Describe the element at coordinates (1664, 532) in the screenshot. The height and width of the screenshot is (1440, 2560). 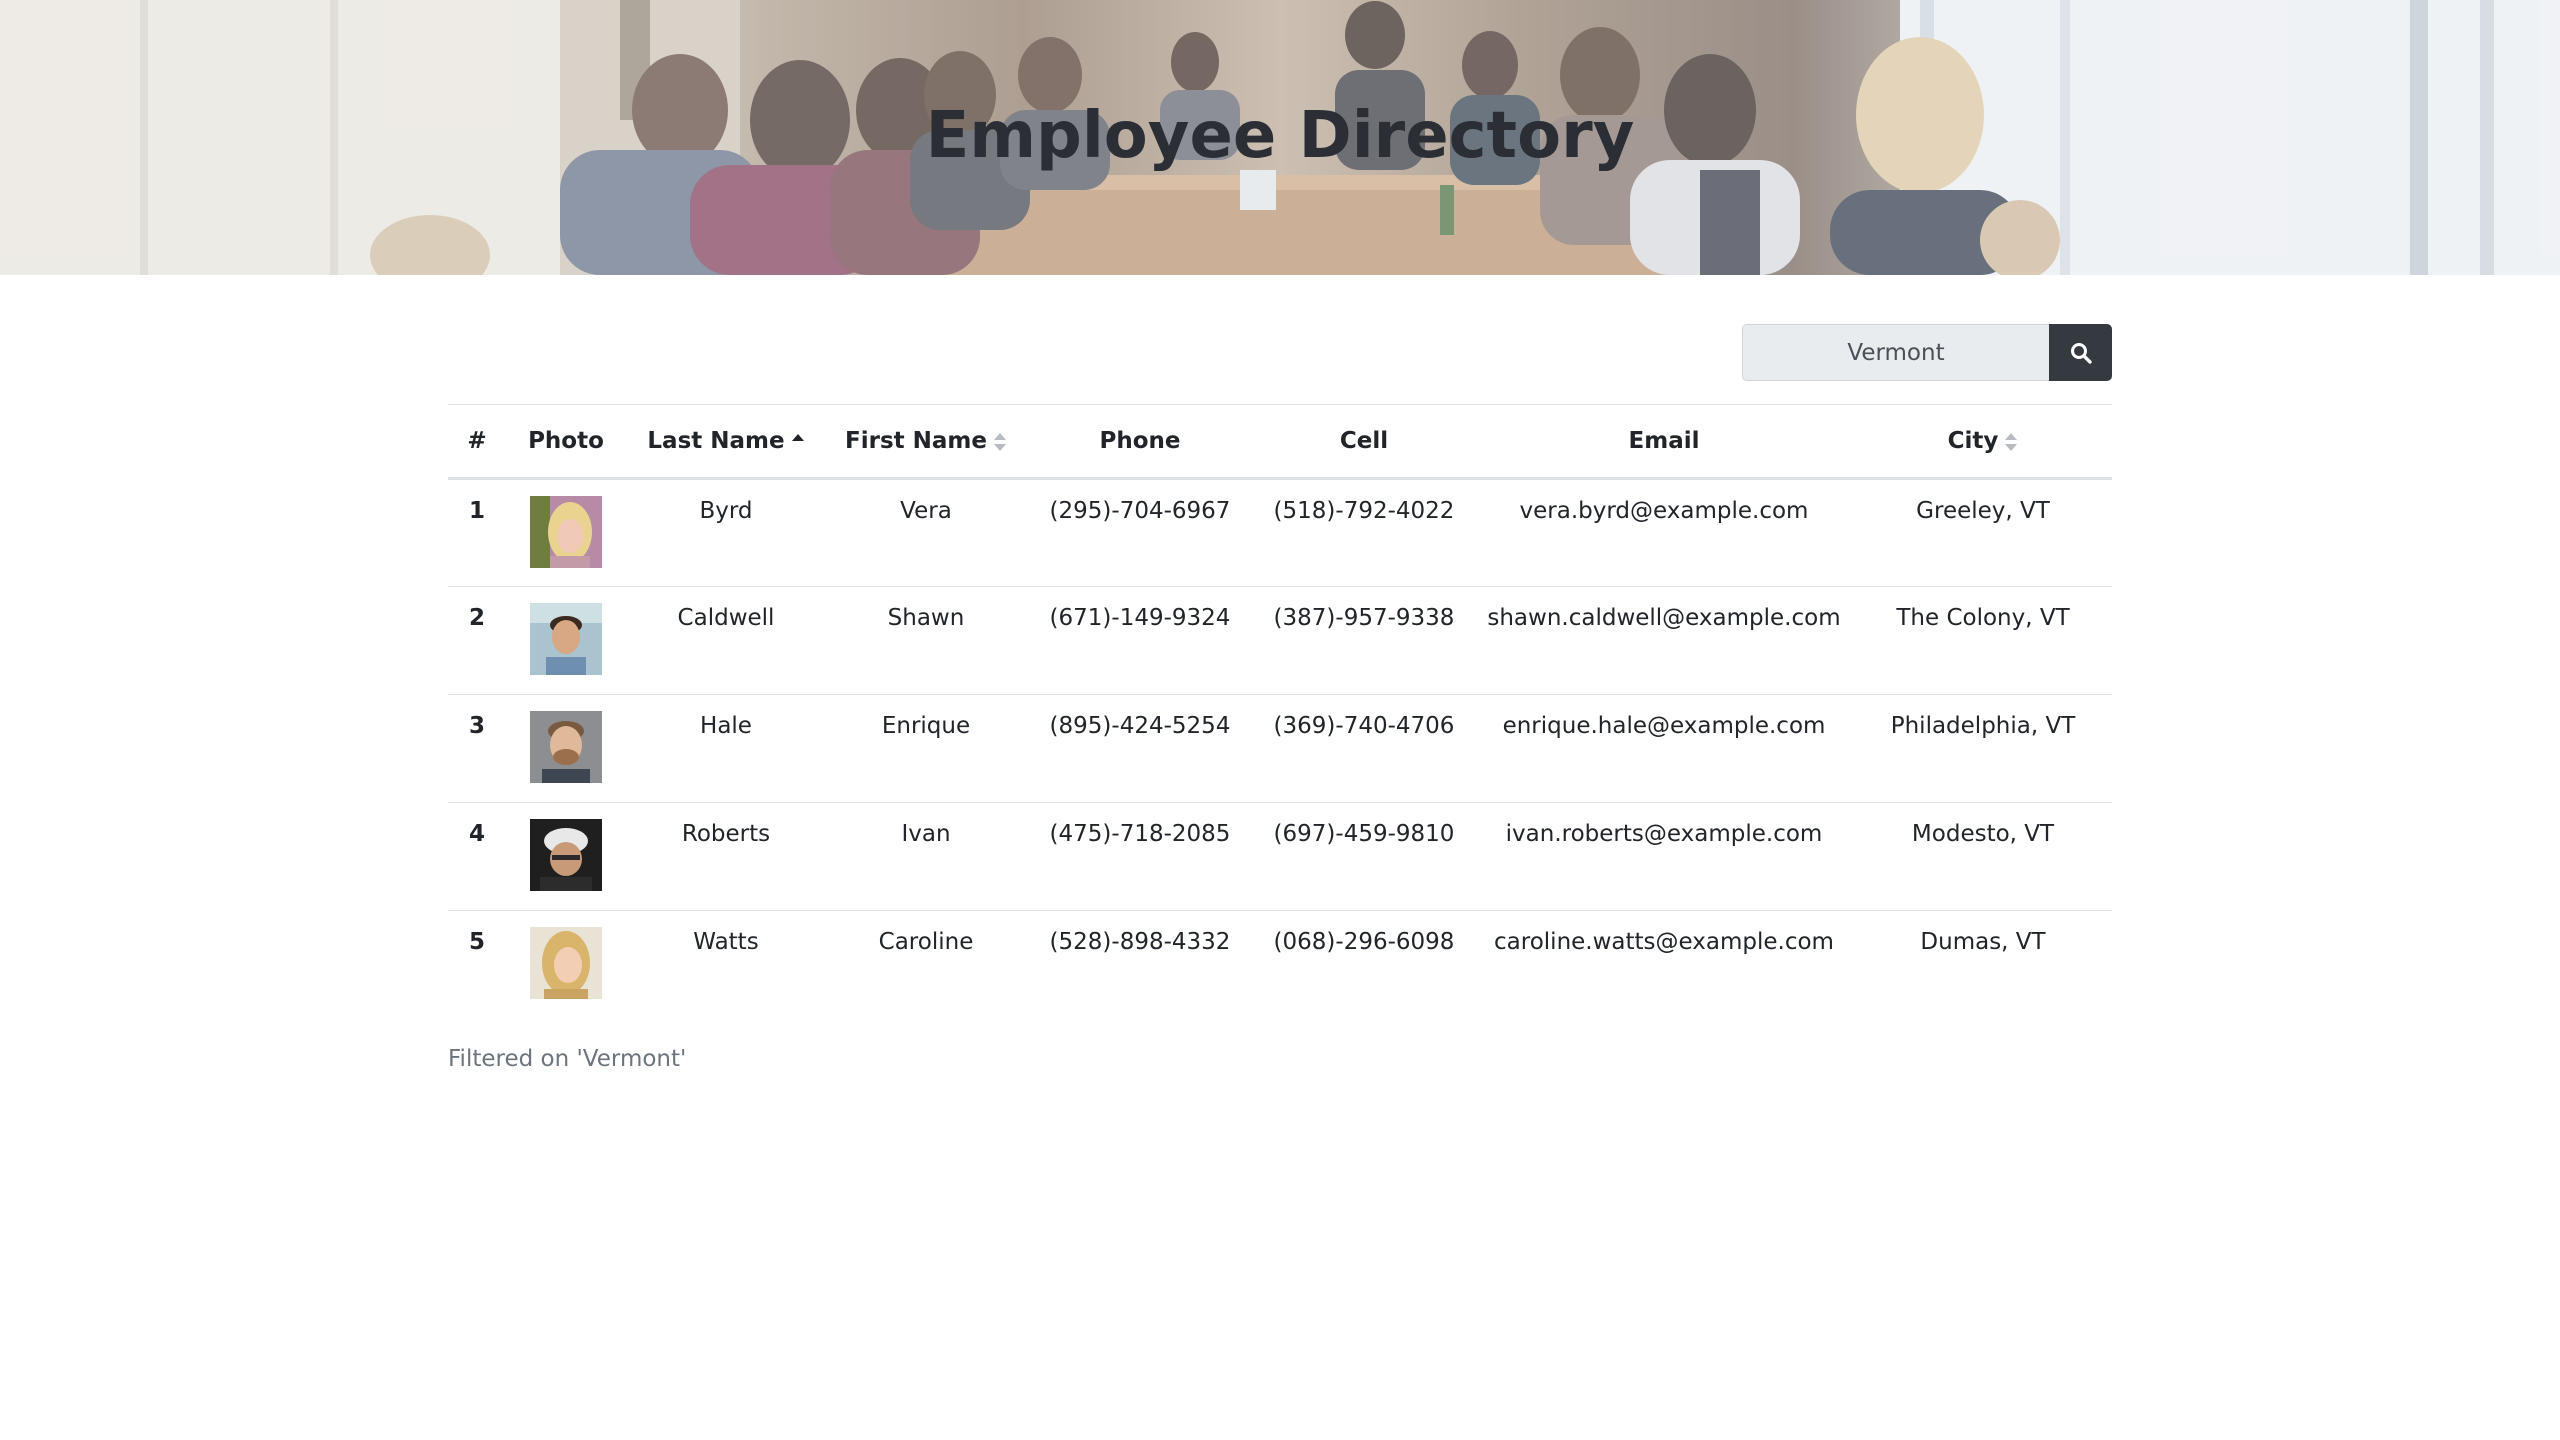
I see `email-cell: vera.byrd@example.com` at that location.